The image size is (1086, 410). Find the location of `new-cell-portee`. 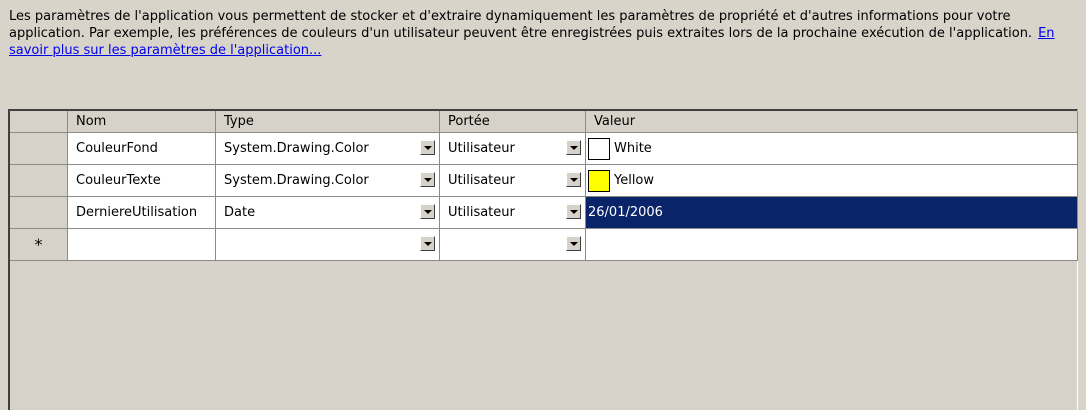

new-cell-portee is located at coordinates (513, 245).